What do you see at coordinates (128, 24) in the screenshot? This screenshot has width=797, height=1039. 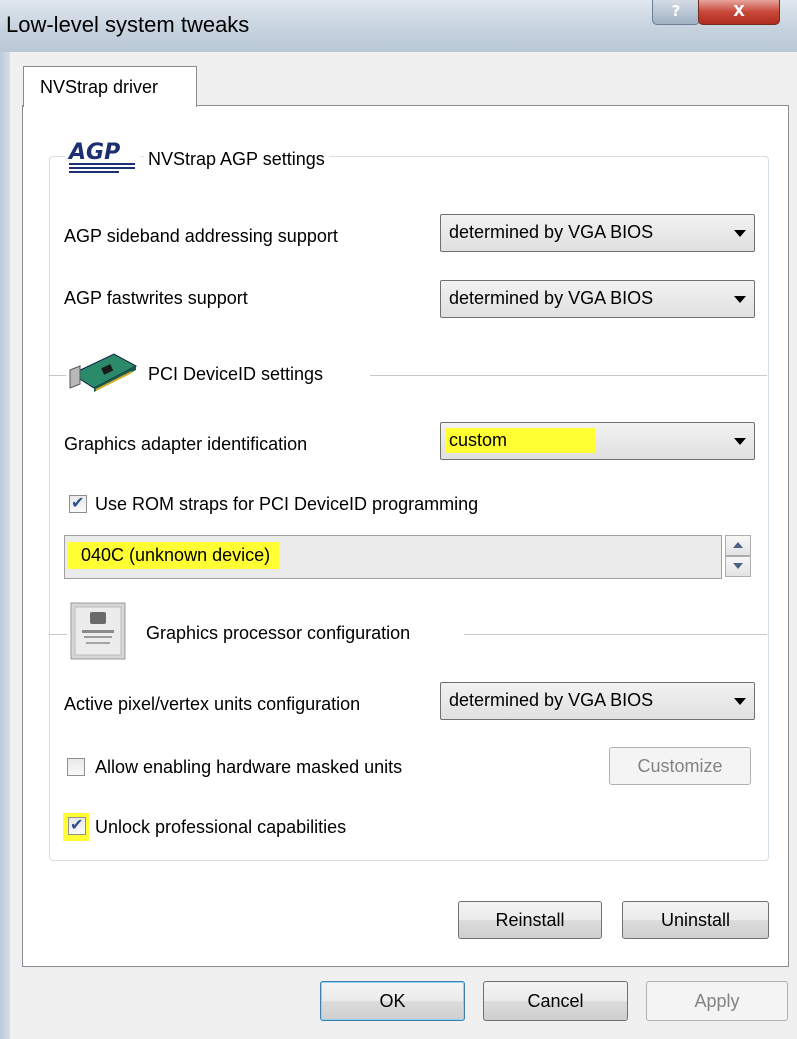 I see `window-title: Low-level system tweaks` at bounding box center [128, 24].